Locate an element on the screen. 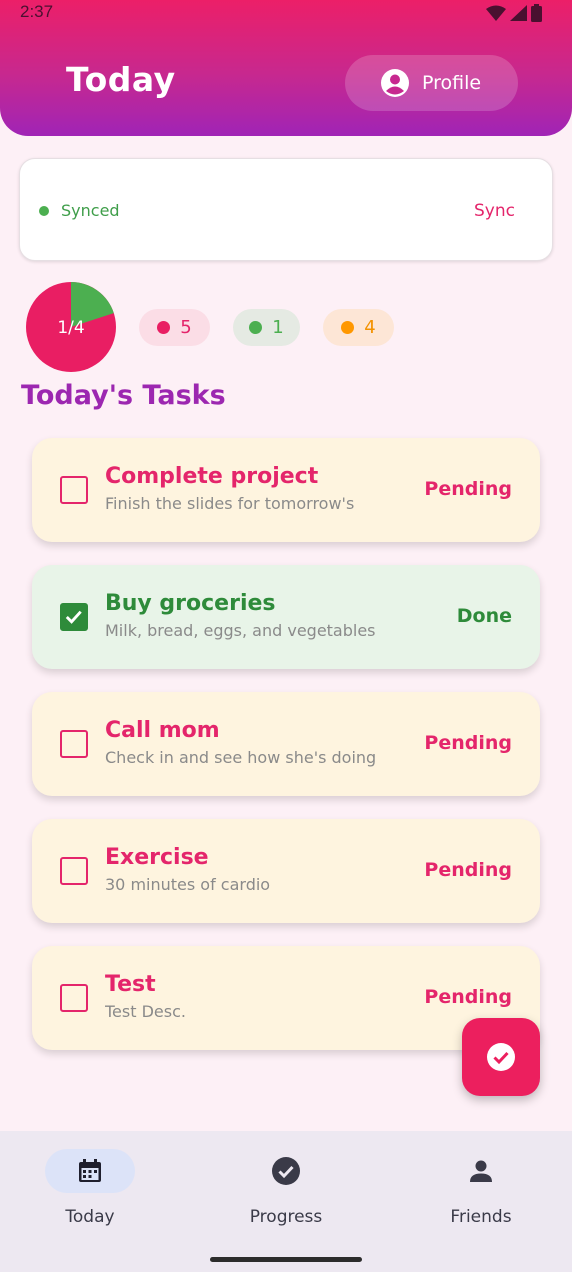 The height and width of the screenshot is (1272, 572). nav-progress-indicator is located at coordinates (286, 1171).